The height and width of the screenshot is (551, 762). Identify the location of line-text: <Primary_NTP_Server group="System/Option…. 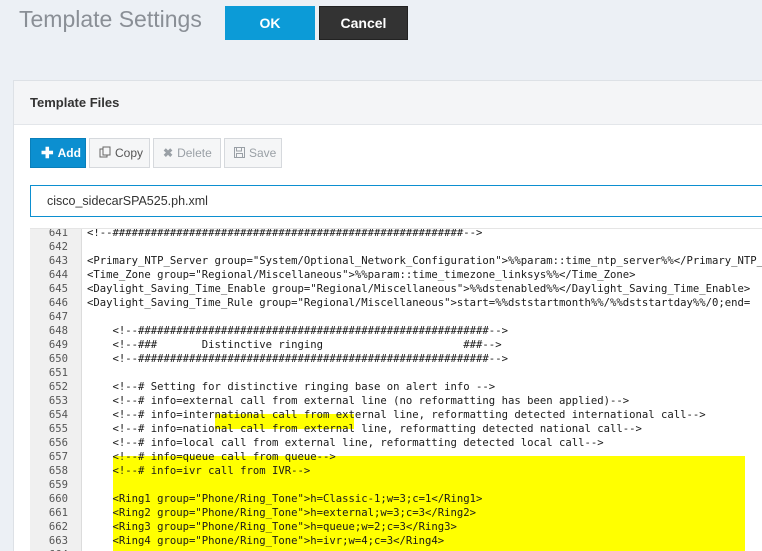
(424, 261).